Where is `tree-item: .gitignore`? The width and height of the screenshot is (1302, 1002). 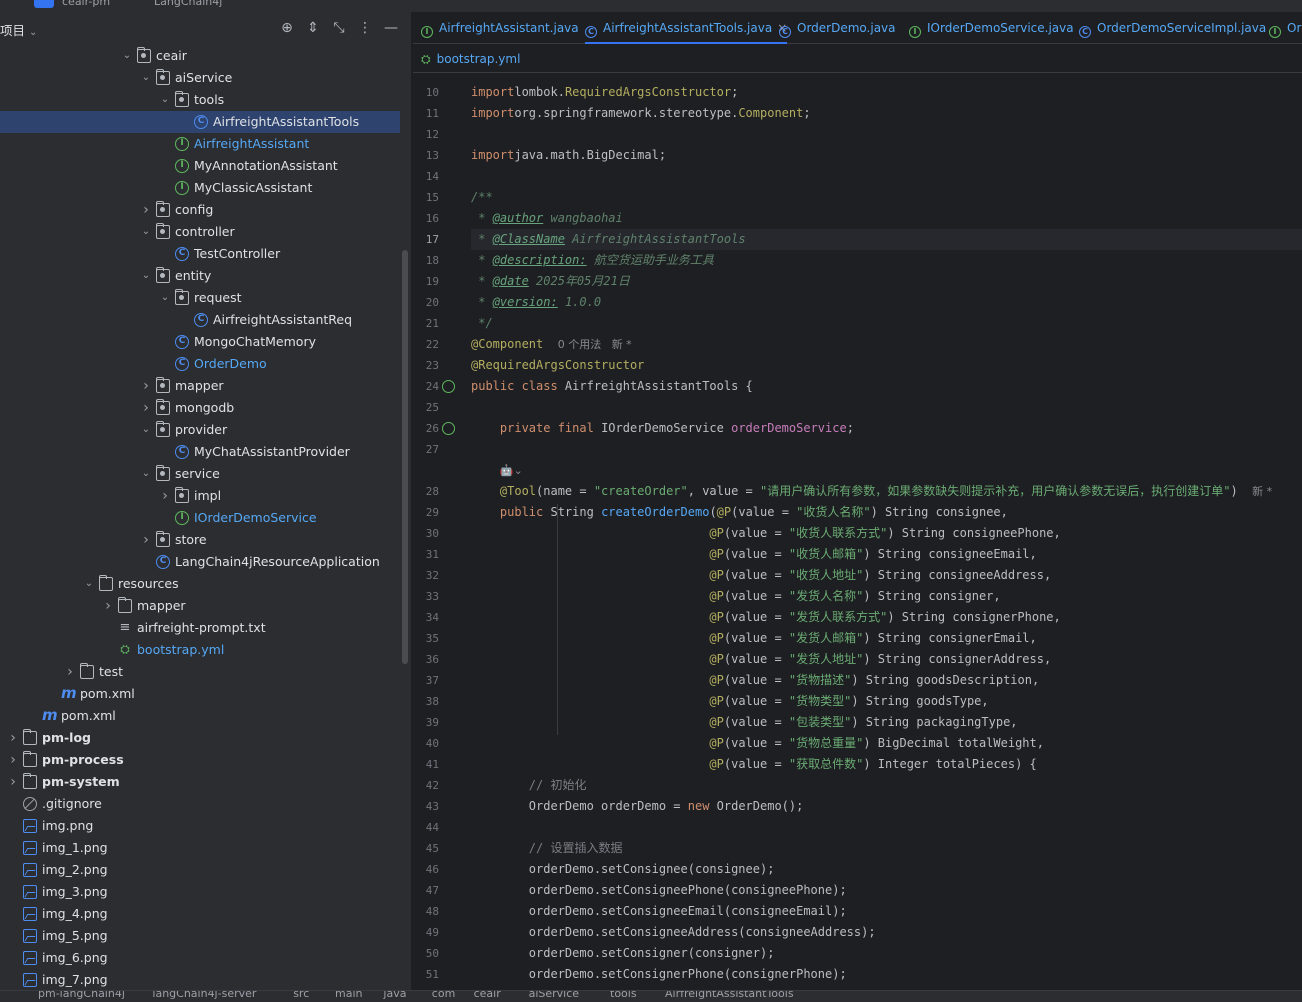
tree-item: .gitignore is located at coordinates (200, 804).